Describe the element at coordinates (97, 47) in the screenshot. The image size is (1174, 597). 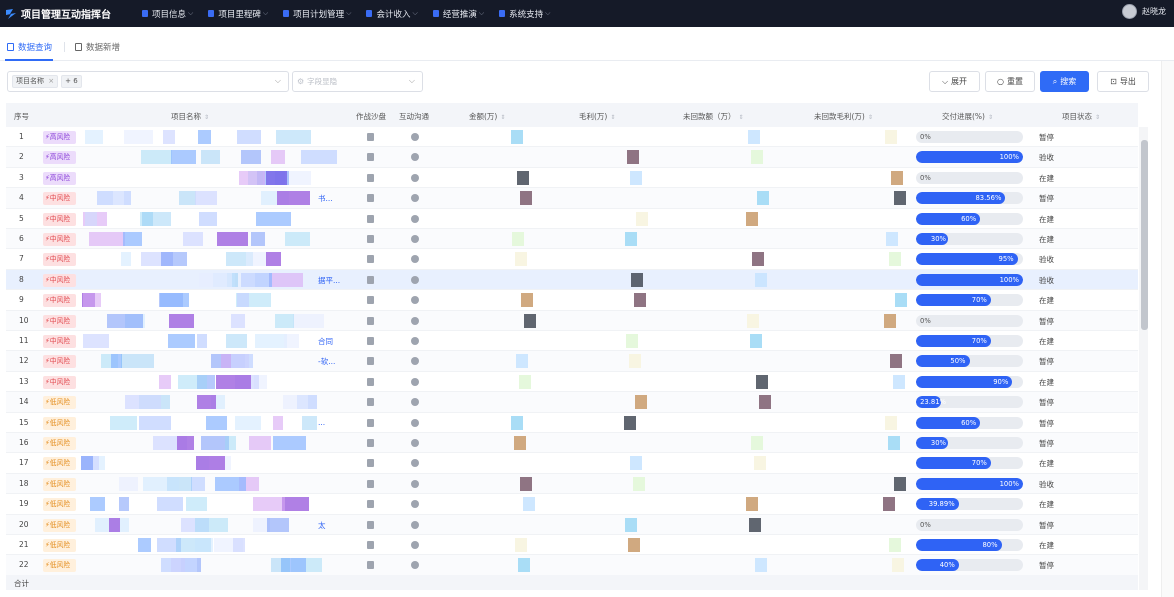
I see `tab-add: 数据新增` at that location.